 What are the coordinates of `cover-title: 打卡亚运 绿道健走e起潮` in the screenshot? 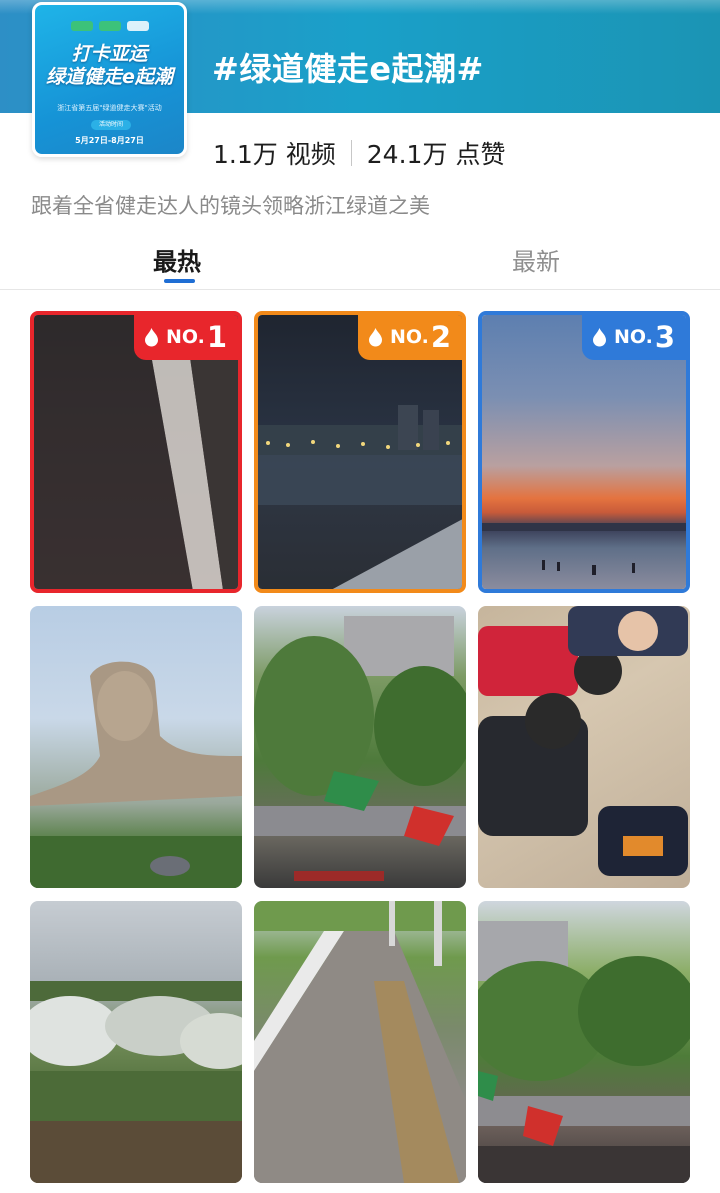 It's located at (109, 66).